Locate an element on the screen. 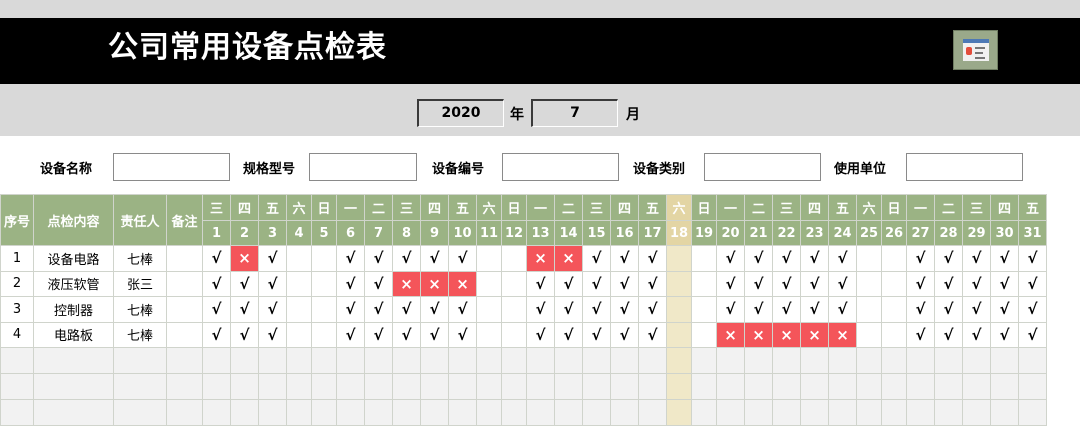 This screenshot has width=1080, height=436. equipment-category-input is located at coordinates (762, 167).